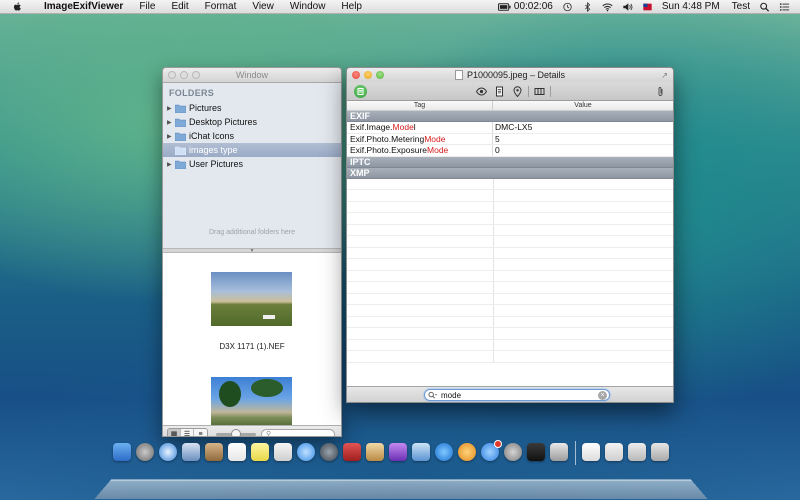 The width and height of the screenshot is (800, 500). What do you see at coordinates (536, 452) in the screenshot?
I see `terminal-icon` at bounding box center [536, 452].